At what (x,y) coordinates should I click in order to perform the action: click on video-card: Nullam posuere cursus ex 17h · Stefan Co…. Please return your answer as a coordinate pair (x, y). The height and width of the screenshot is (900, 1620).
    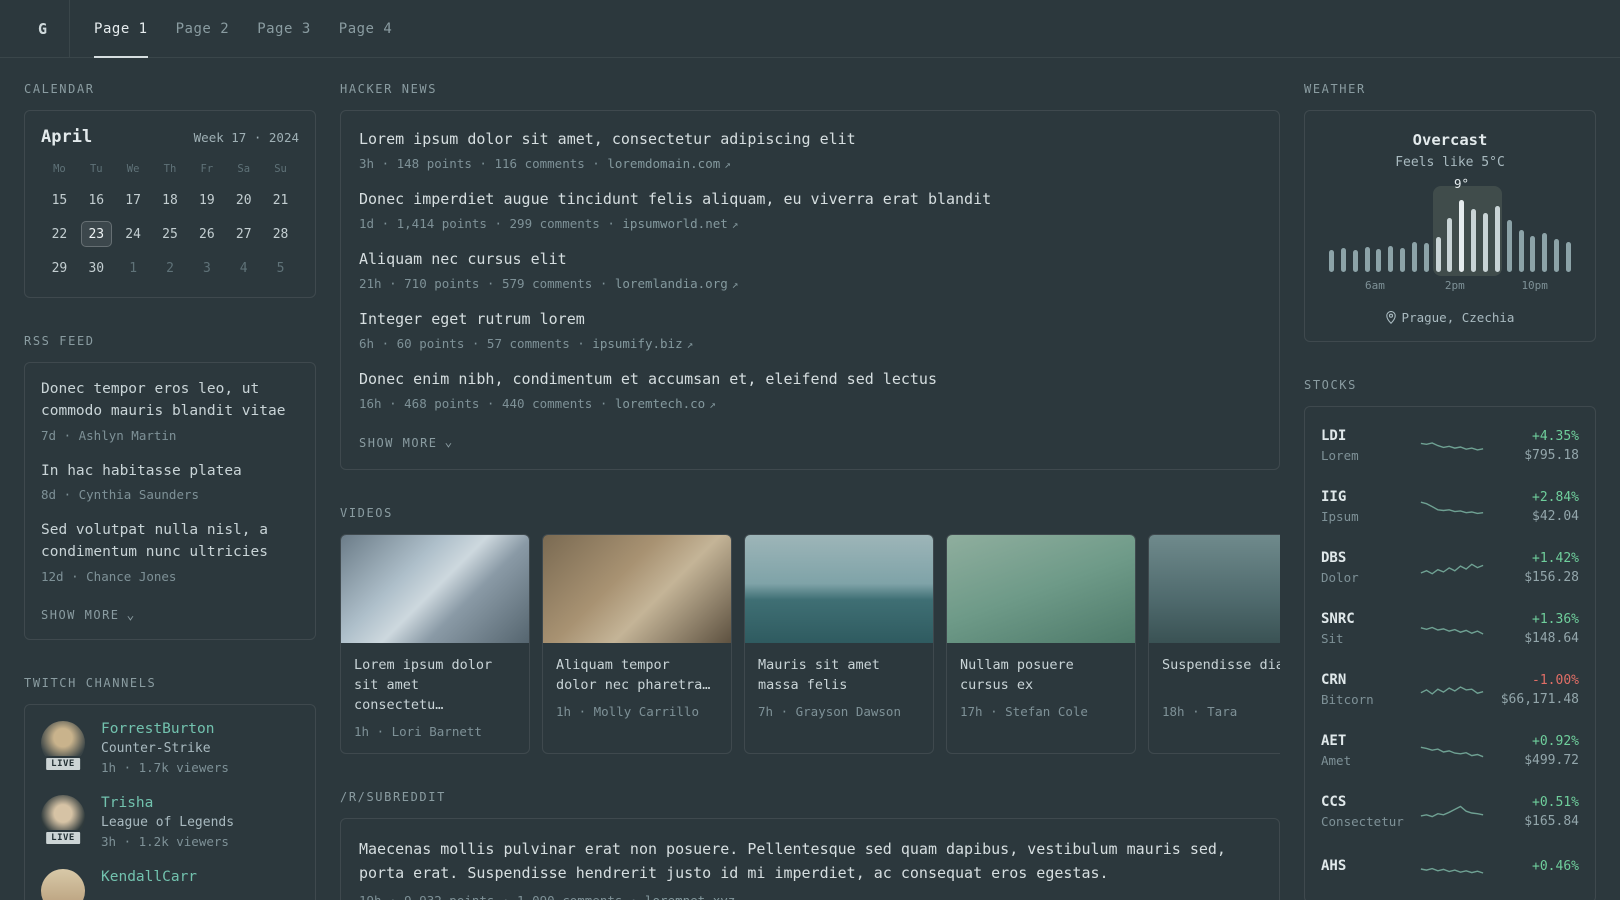
    Looking at the image, I should click on (1041, 644).